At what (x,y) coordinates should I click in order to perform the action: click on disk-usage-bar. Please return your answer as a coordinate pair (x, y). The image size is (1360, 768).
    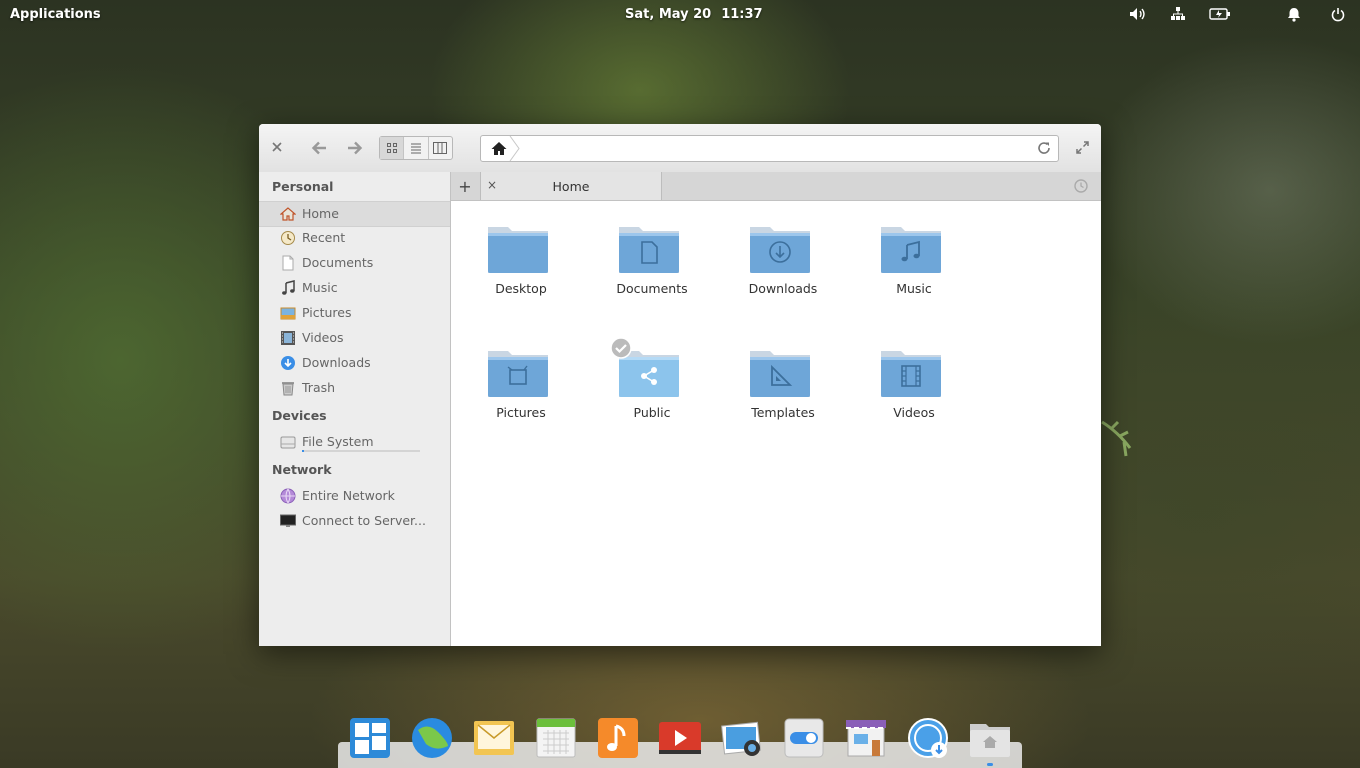
    Looking at the image, I should click on (361, 451).